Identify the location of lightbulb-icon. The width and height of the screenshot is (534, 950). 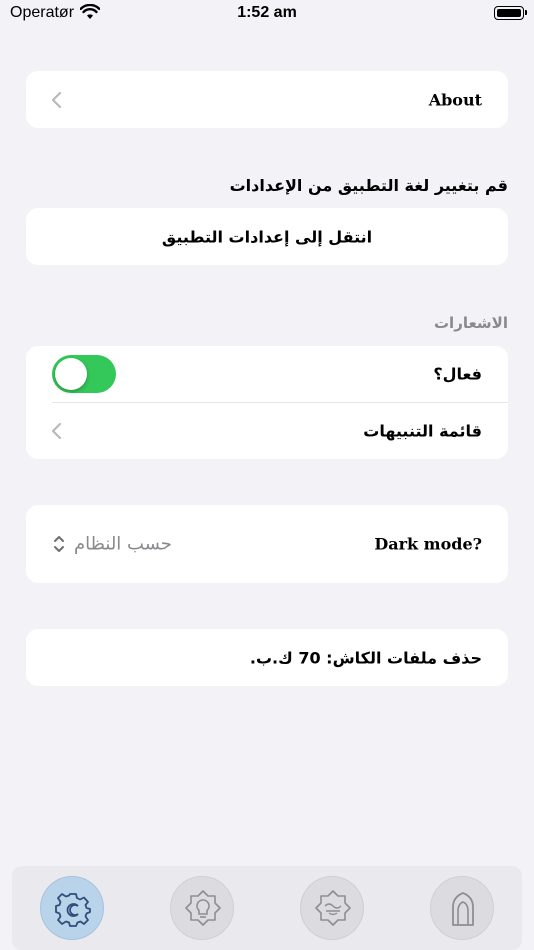
(203, 908).